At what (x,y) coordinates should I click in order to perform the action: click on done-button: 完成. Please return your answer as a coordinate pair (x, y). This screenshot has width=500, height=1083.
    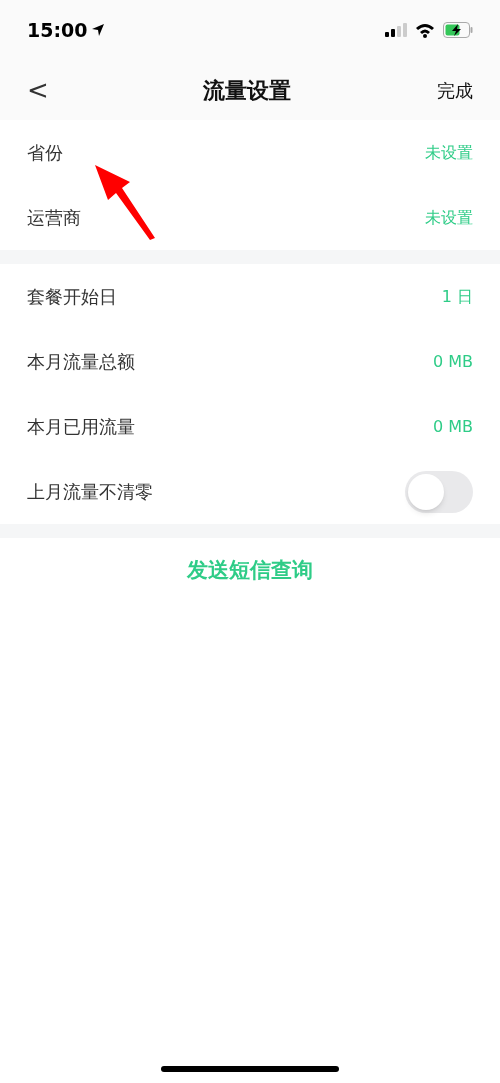
    Looking at the image, I should click on (455, 90).